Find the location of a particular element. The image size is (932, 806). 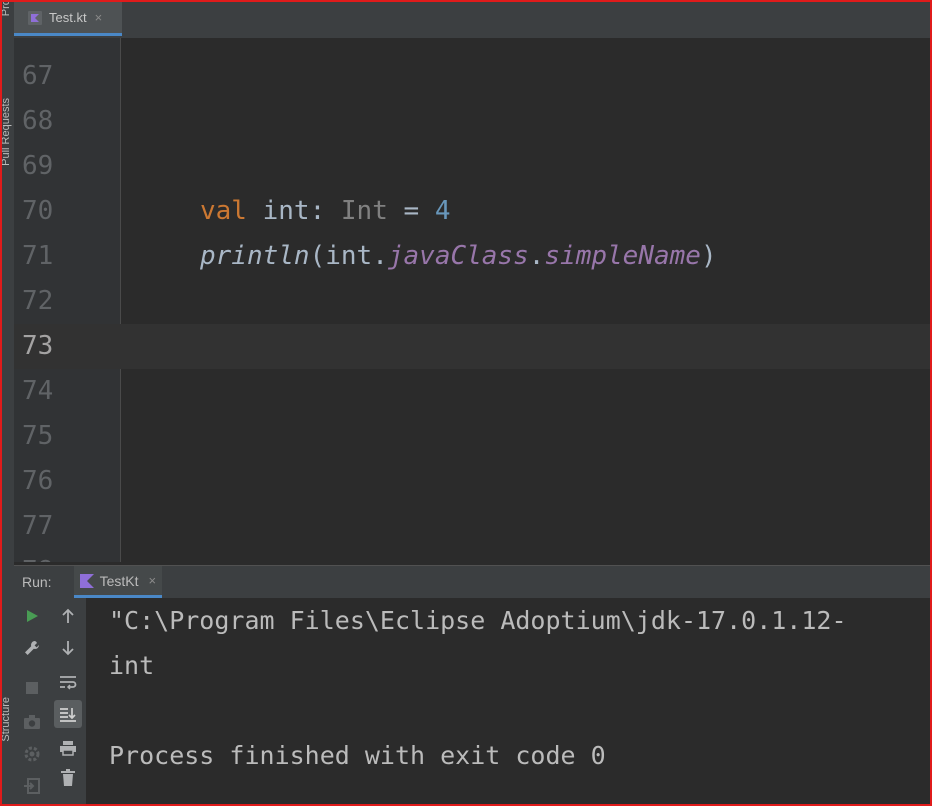

code-line: 78 is located at coordinates (472, 555).